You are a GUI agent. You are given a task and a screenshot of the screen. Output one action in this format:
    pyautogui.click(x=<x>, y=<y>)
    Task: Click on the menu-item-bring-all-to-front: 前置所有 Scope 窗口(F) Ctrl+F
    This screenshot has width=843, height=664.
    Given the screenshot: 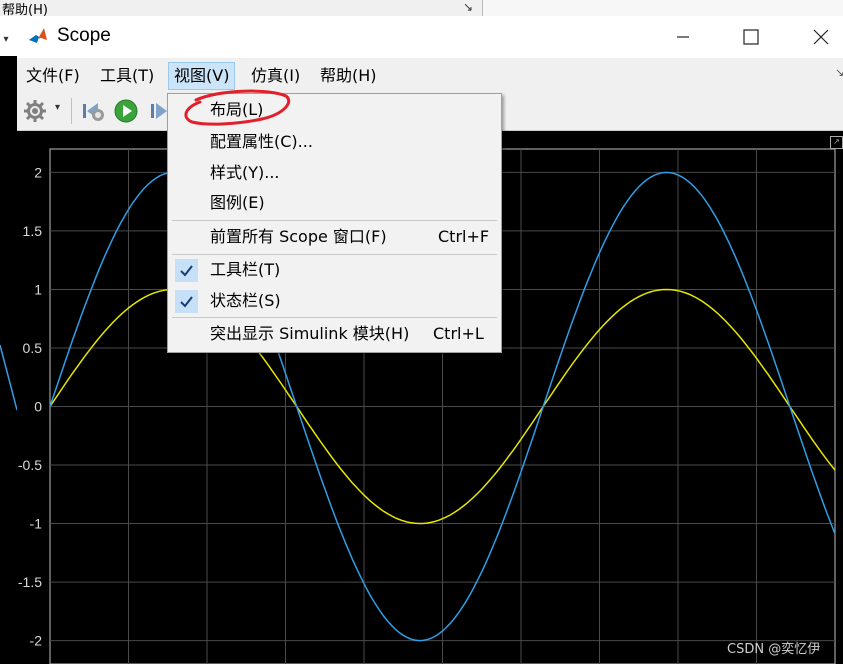 What is the action you would take?
    pyautogui.click(x=334, y=237)
    